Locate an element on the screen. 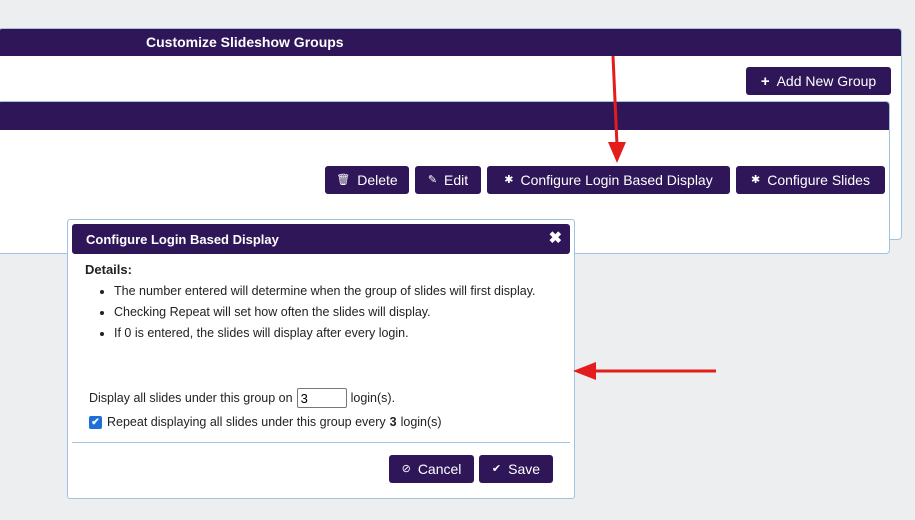  pencil-icon: ✎ is located at coordinates (432, 179).